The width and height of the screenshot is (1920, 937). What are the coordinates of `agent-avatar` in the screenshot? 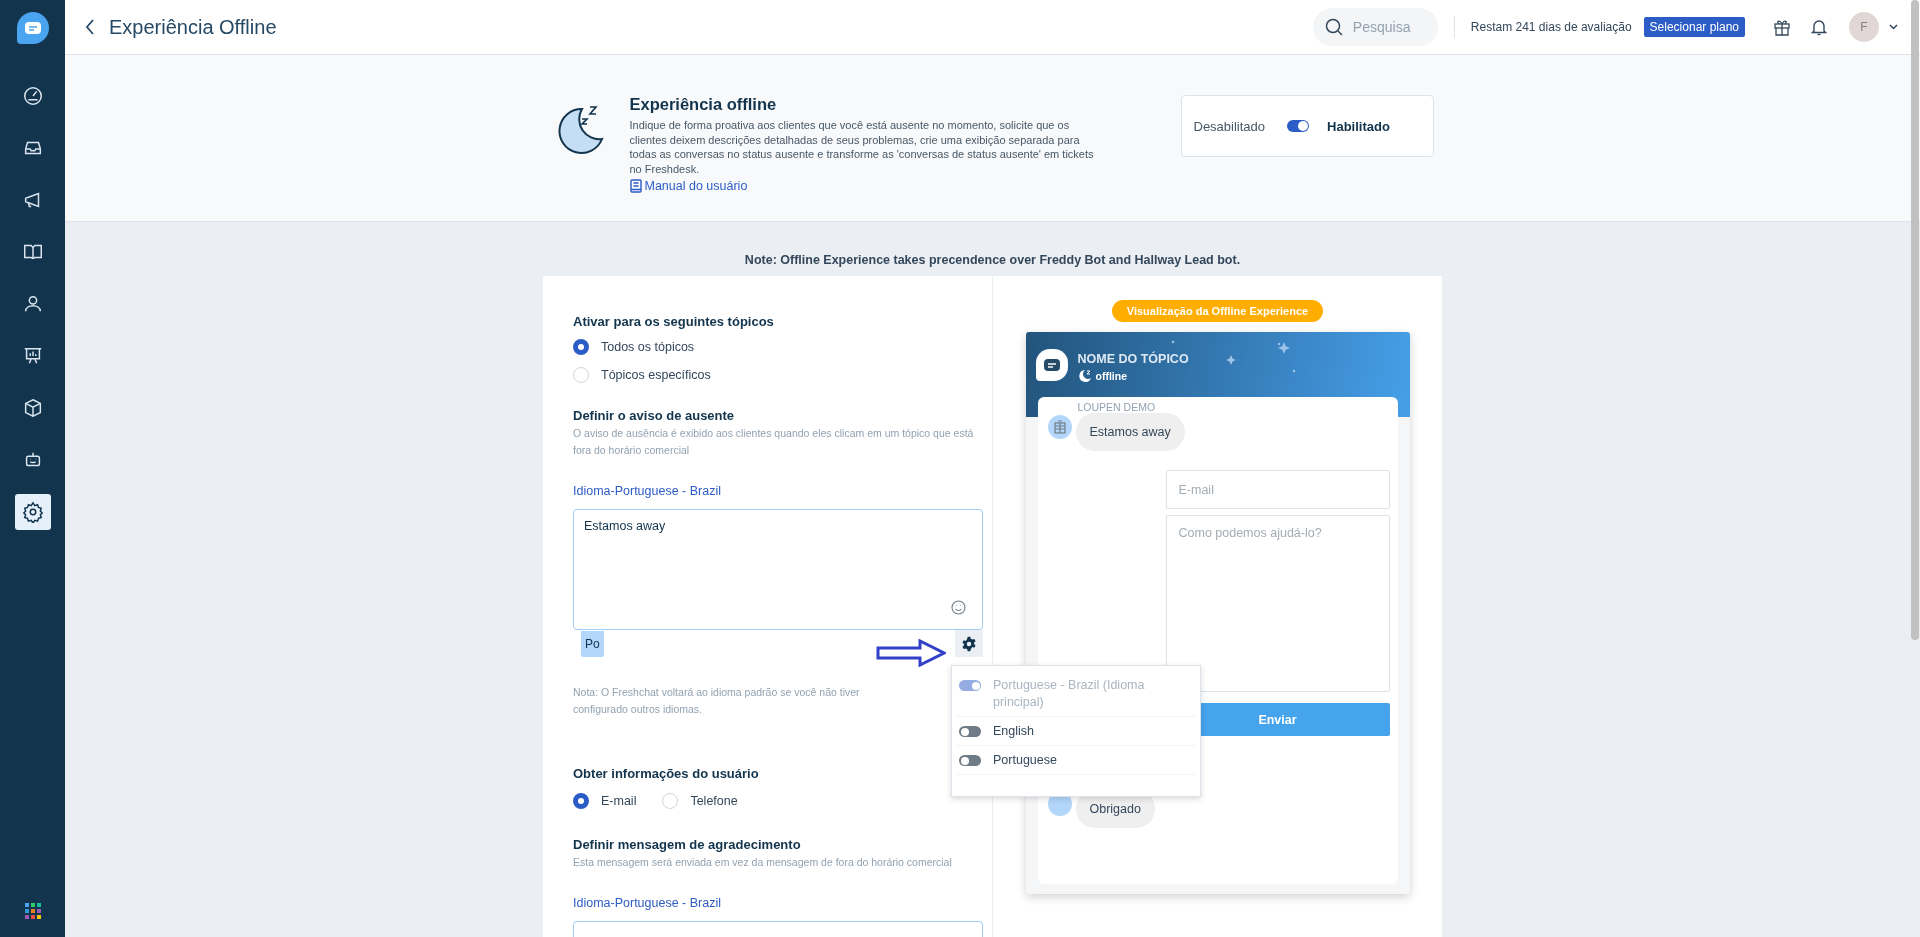 It's located at (1059, 427).